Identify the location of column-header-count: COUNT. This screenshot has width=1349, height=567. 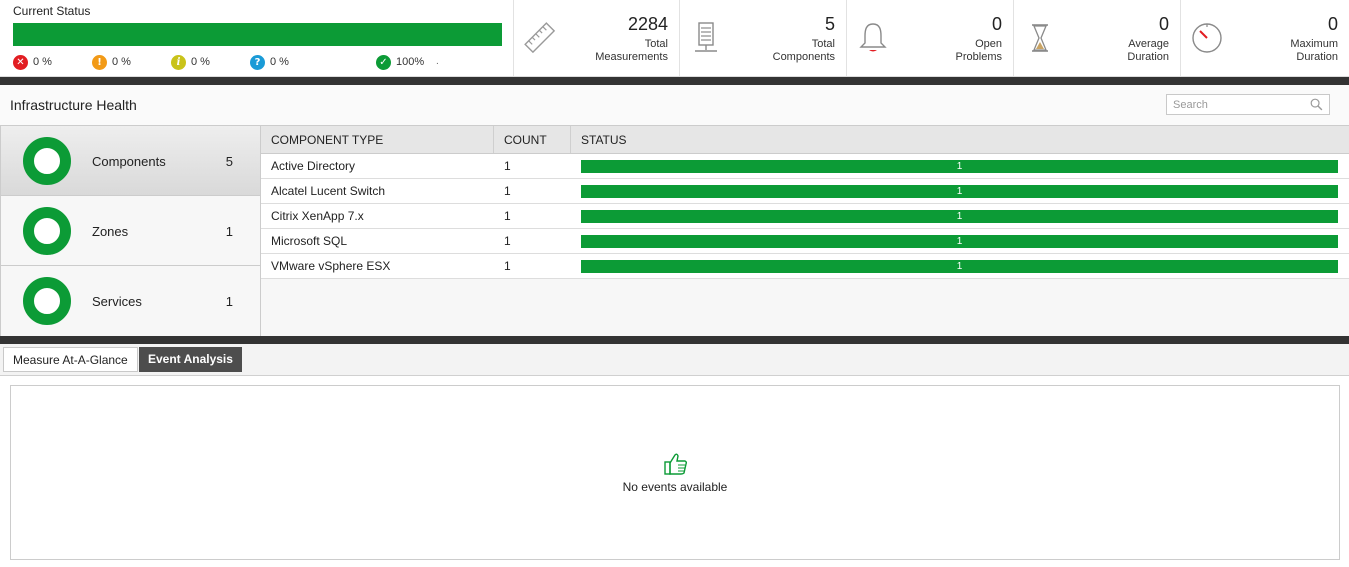
(532, 139).